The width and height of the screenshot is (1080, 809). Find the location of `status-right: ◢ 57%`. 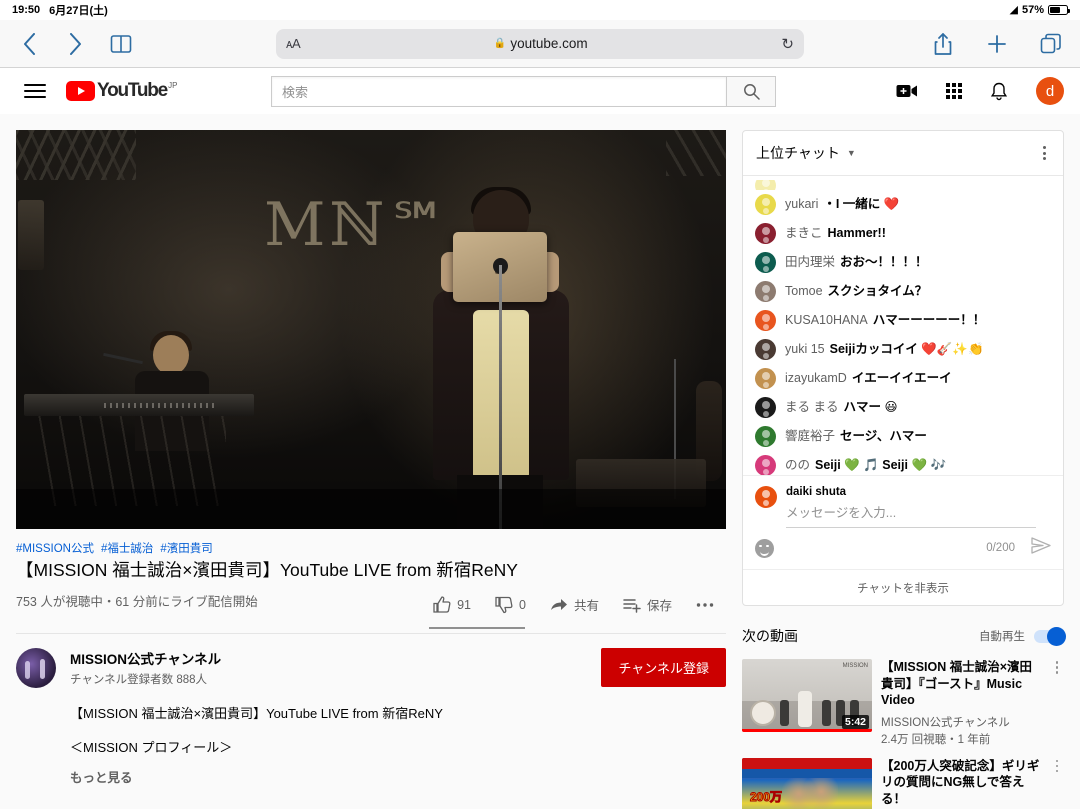

status-right: ◢ 57% is located at coordinates (1039, 9).